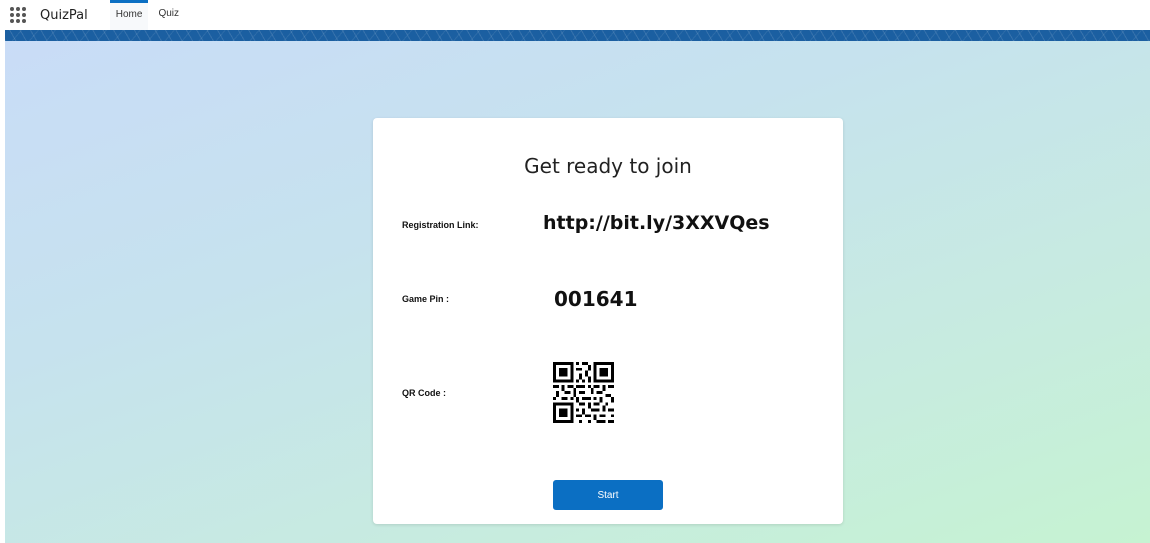  I want to click on start-button: Start, so click(608, 495).